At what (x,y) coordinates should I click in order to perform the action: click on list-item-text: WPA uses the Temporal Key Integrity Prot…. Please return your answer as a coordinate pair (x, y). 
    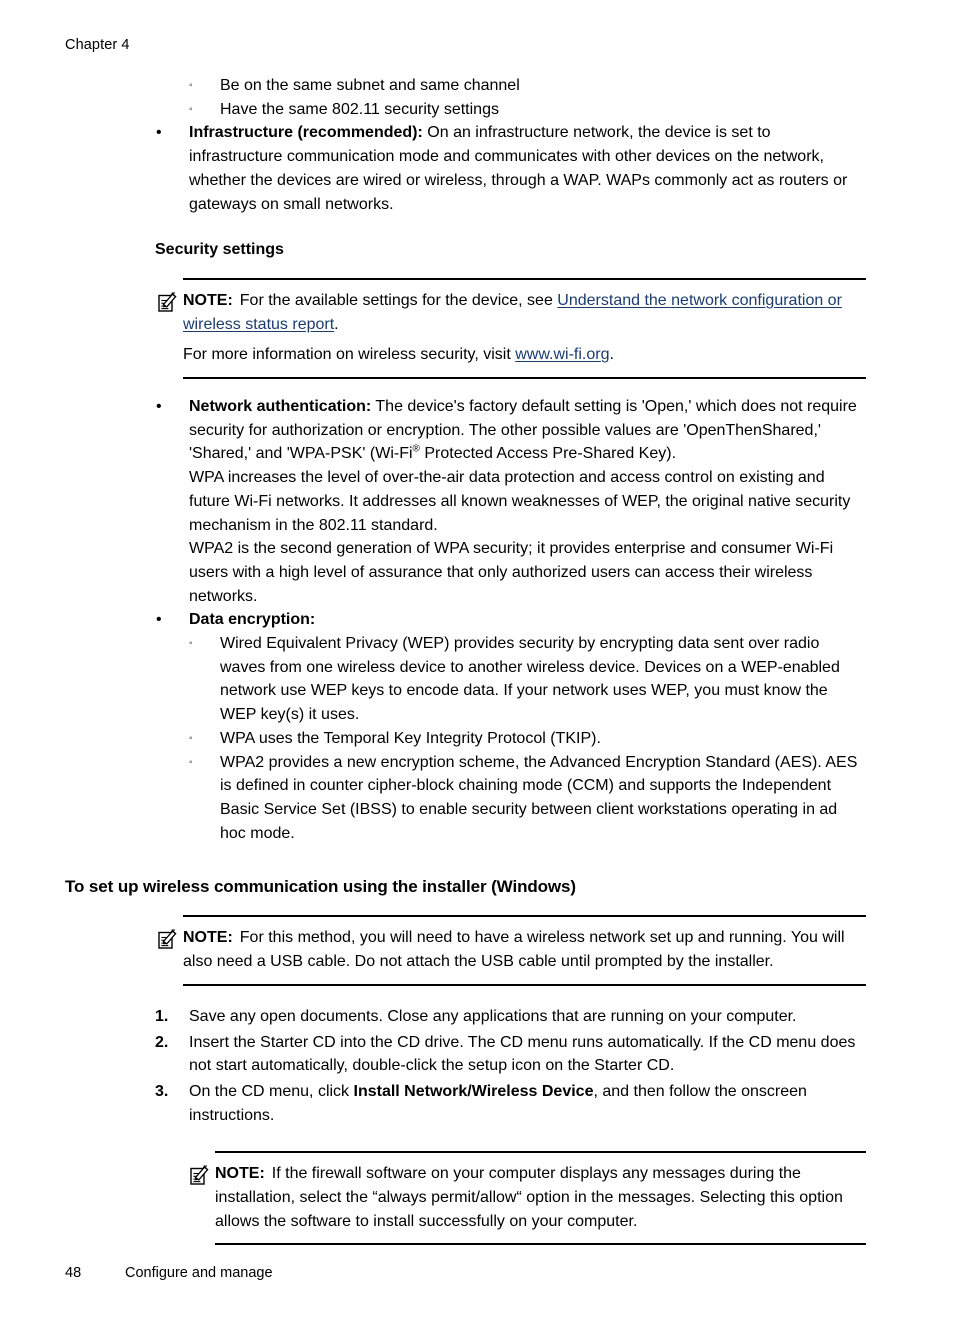
    Looking at the image, I should click on (410, 738).